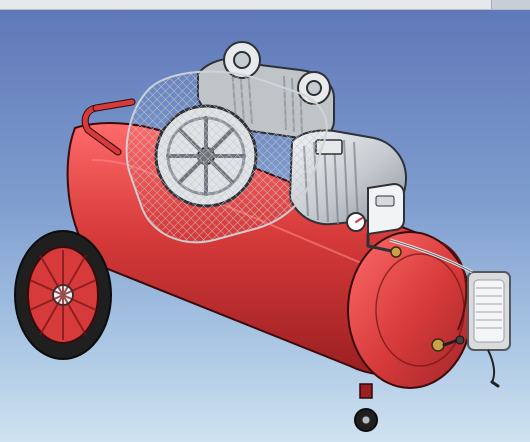 The height and width of the screenshot is (442, 530). I want to click on window-controls-area, so click(510, 4).